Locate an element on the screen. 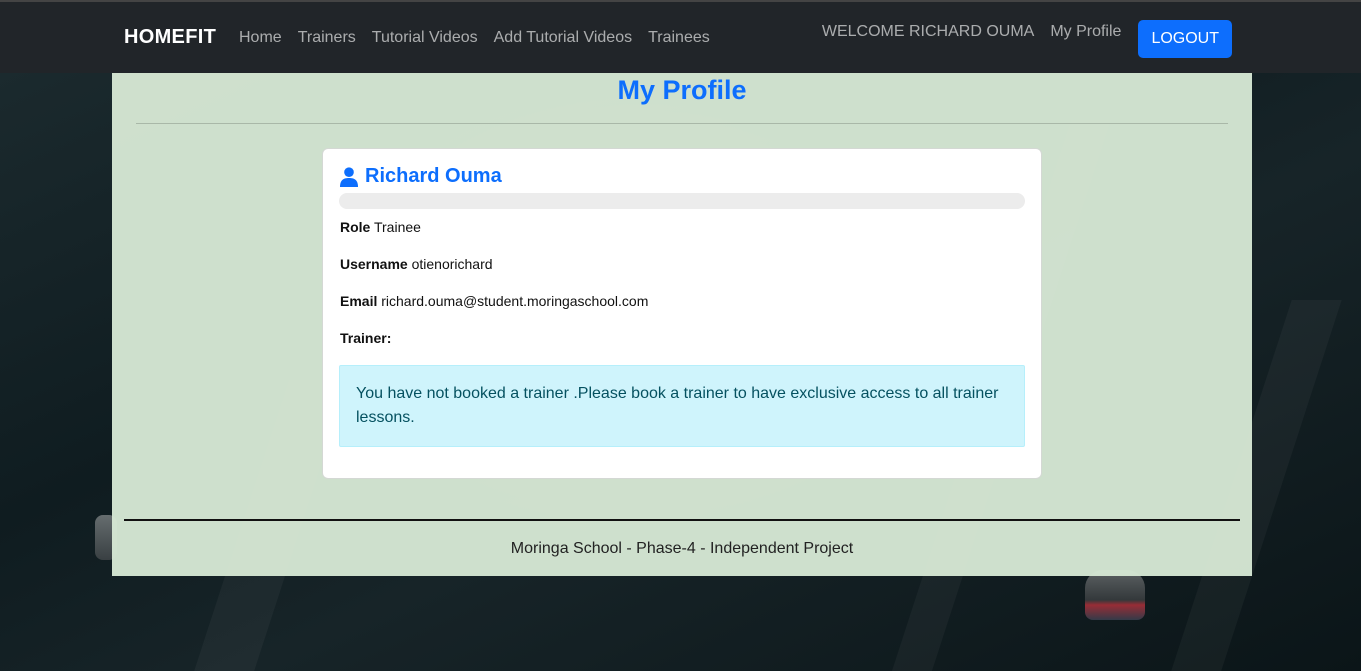 The image size is (1361, 671). user-icon is located at coordinates (349, 176).